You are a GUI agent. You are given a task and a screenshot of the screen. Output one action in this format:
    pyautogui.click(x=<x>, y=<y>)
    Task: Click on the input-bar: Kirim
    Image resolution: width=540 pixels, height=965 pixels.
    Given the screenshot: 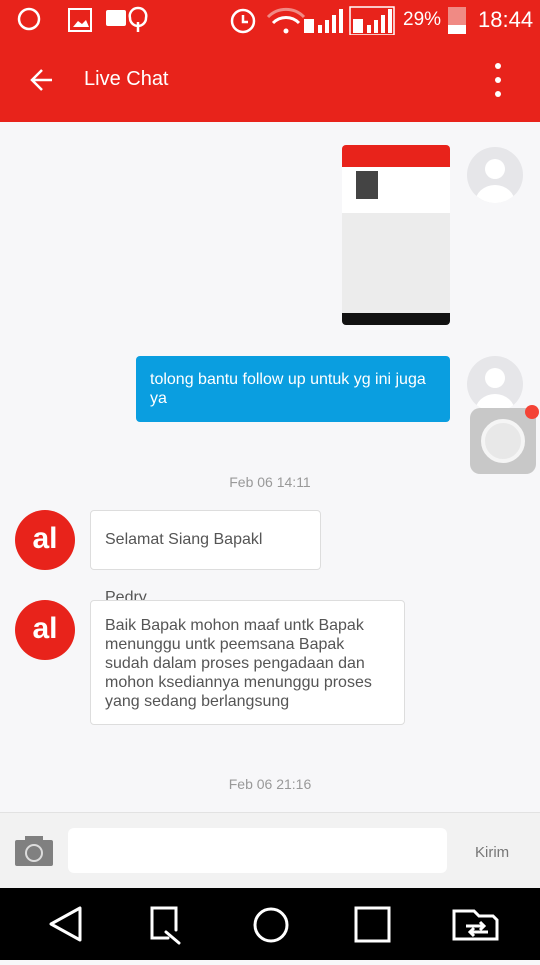 What is the action you would take?
    pyautogui.click(x=270, y=850)
    